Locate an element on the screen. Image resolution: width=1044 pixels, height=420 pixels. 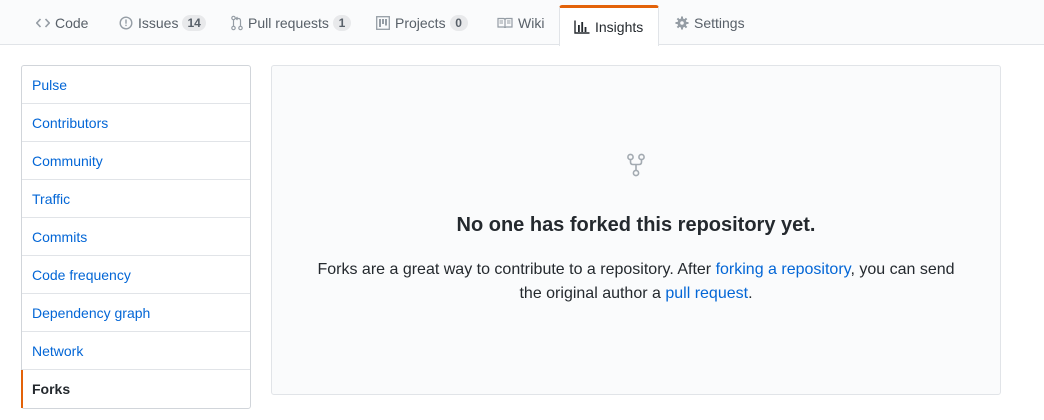
sidebar-item-pulse: Pulse is located at coordinates (136, 85).